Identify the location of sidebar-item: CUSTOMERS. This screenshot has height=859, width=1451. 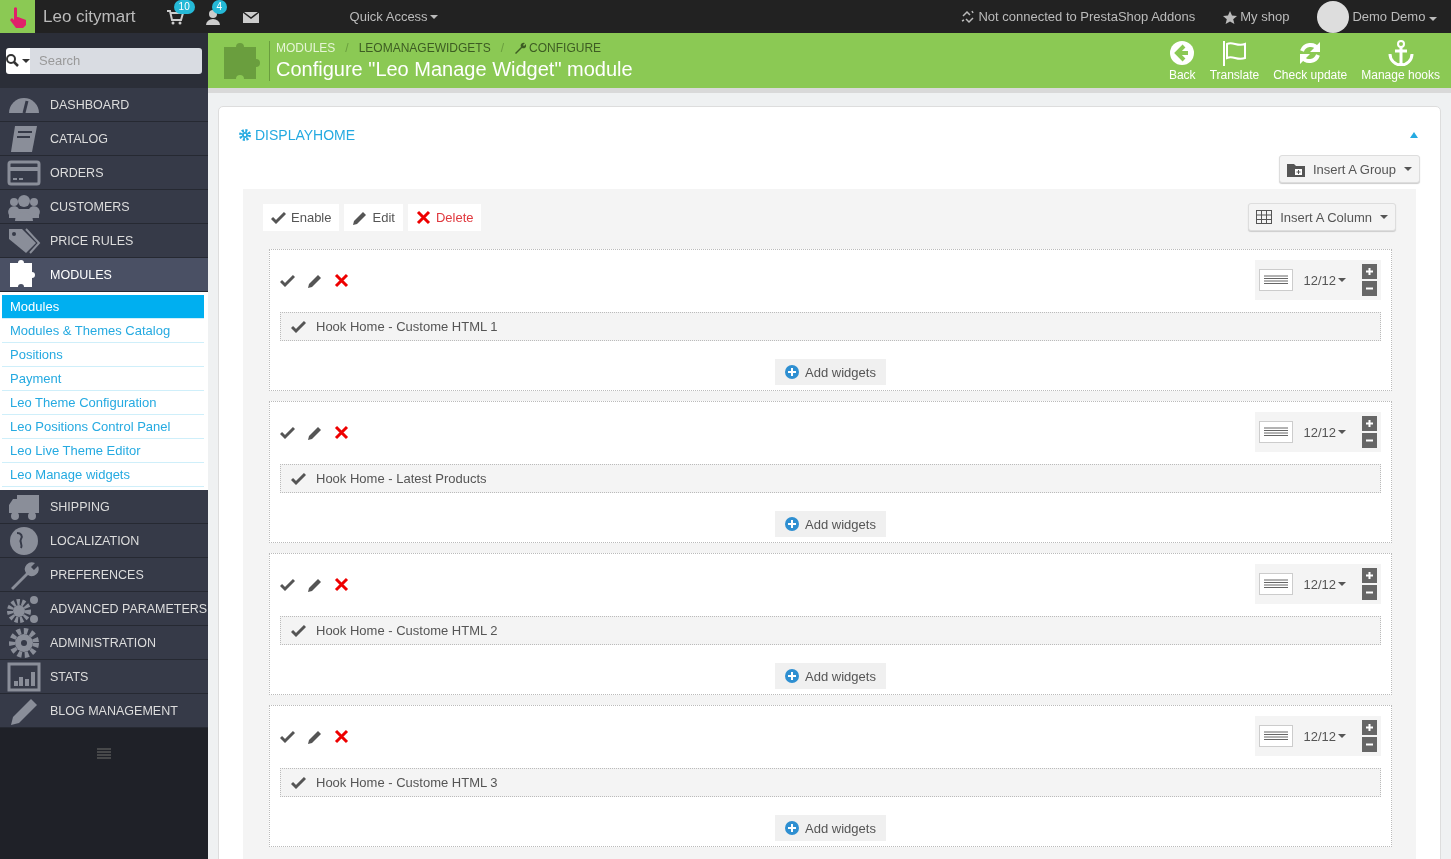
(104, 207).